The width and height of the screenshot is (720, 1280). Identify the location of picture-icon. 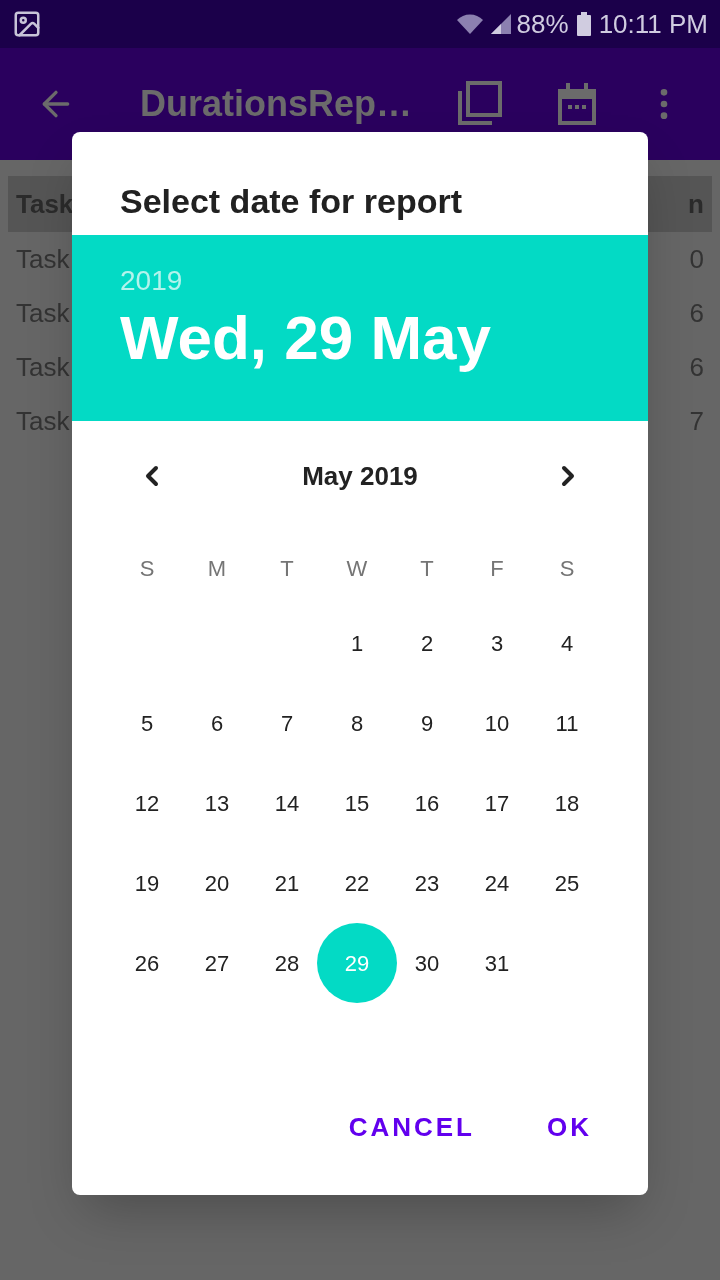
(27, 24).